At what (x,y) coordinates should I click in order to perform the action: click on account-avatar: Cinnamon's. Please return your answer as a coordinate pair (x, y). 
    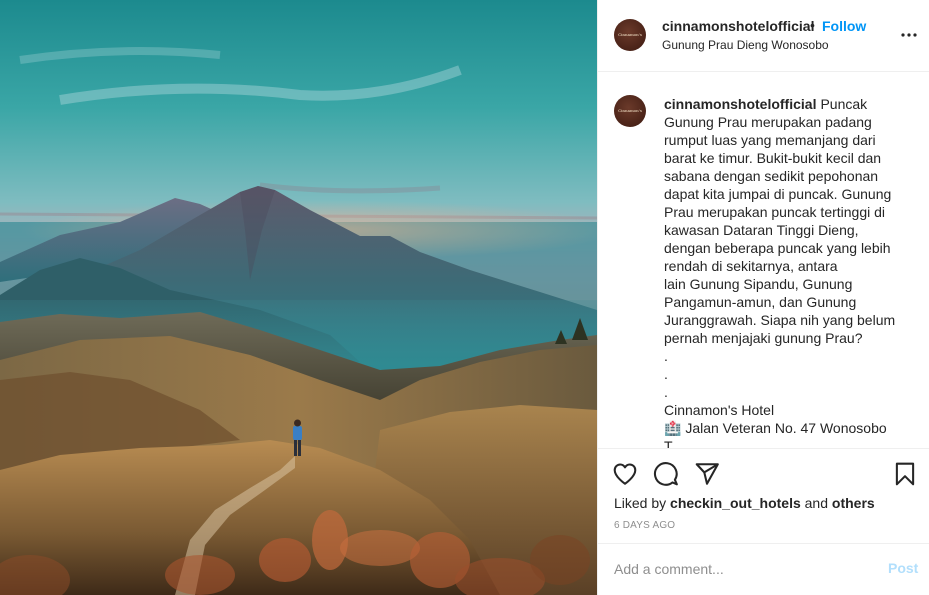
    Looking at the image, I should click on (630, 35).